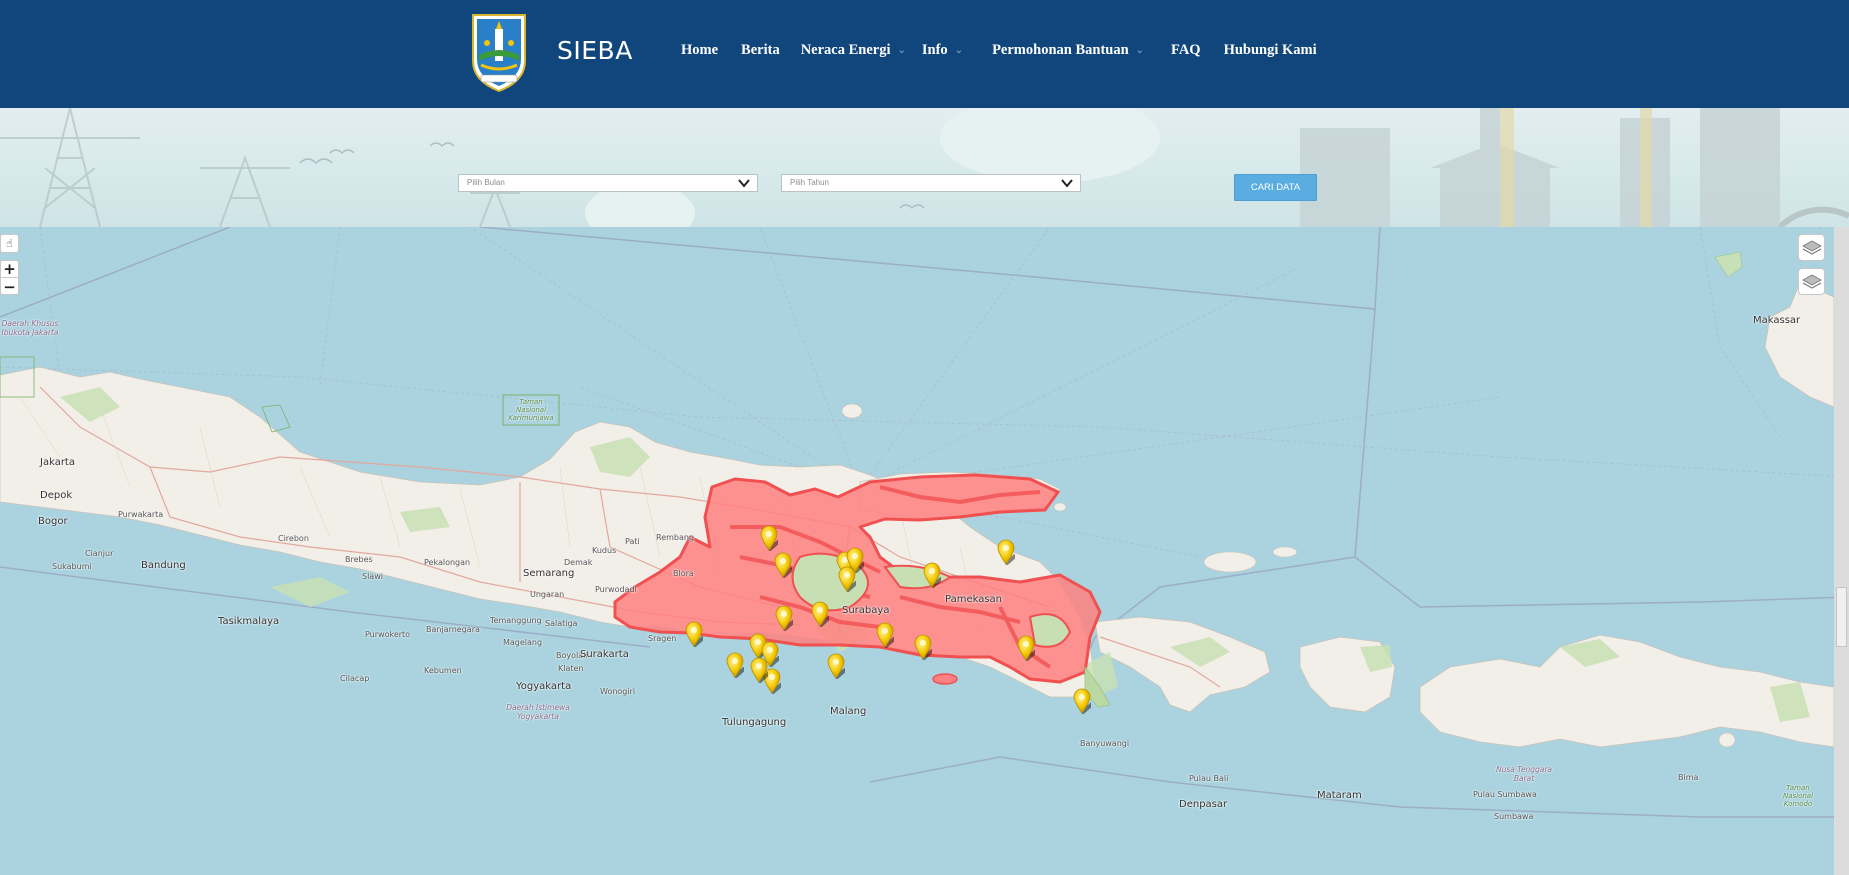 This screenshot has width=1849, height=875. Describe the element at coordinates (632, 541) in the screenshot. I see `place-label: Pati` at that location.